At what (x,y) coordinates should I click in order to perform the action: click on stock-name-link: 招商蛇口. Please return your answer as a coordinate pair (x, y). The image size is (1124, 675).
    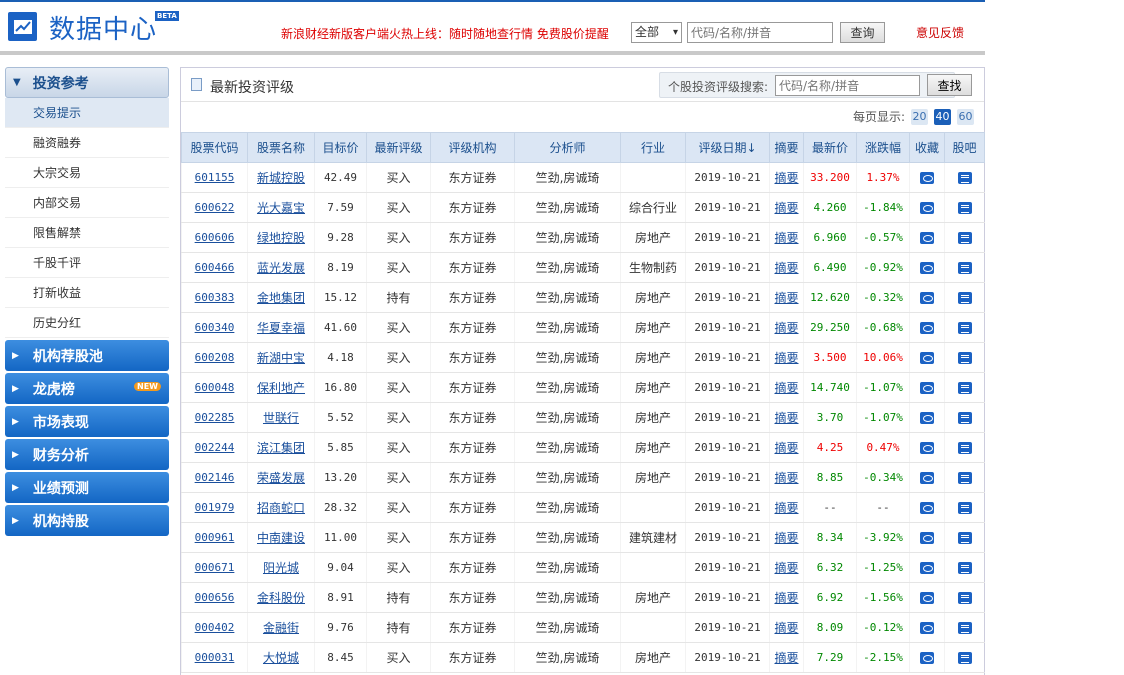
    Looking at the image, I should click on (281, 508).